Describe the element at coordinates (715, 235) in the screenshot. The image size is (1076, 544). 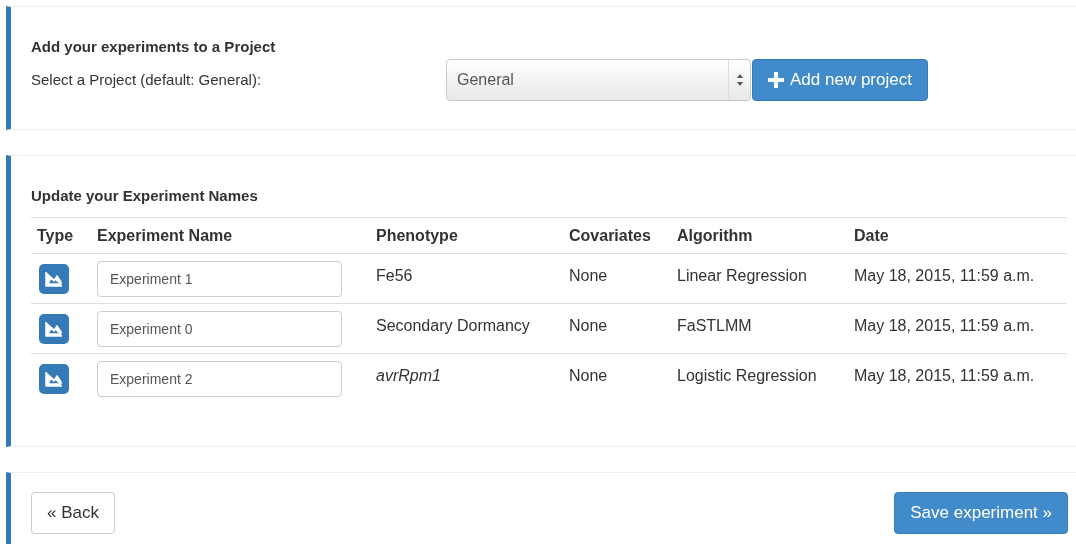
I see `column-header: Algorithm` at that location.